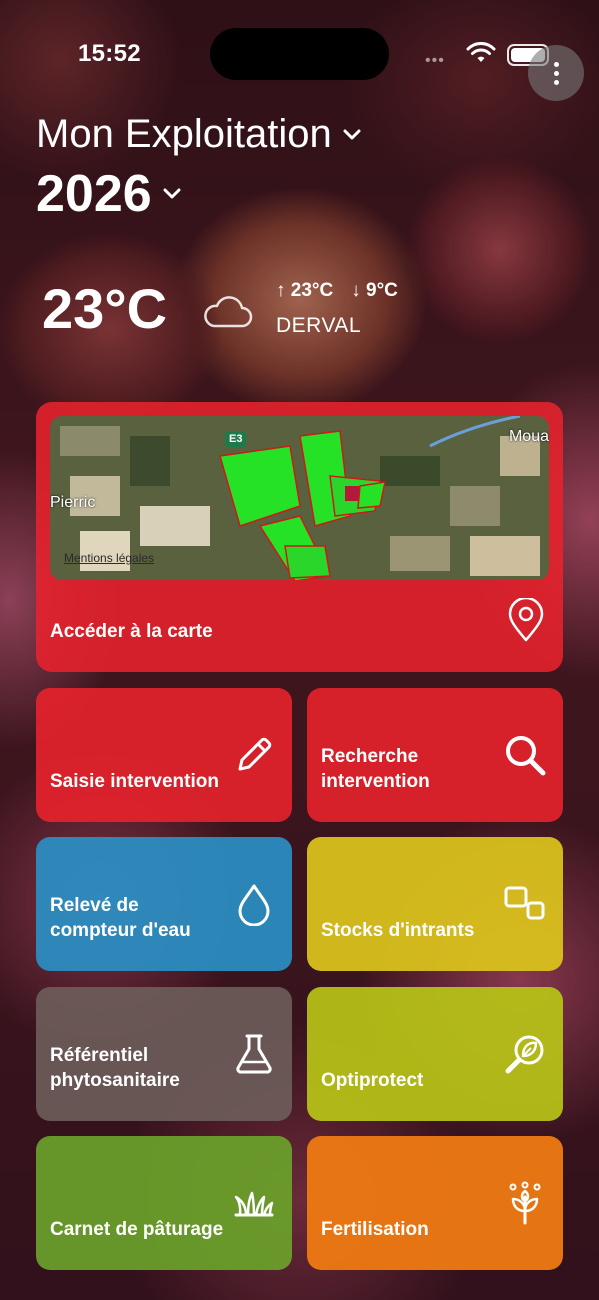 Image resolution: width=599 pixels, height=1300 pixels. What do you see at coordinates (109, 53) in the screenshot?
I see `status-time: 15:52` at bounding box center [109, 53].